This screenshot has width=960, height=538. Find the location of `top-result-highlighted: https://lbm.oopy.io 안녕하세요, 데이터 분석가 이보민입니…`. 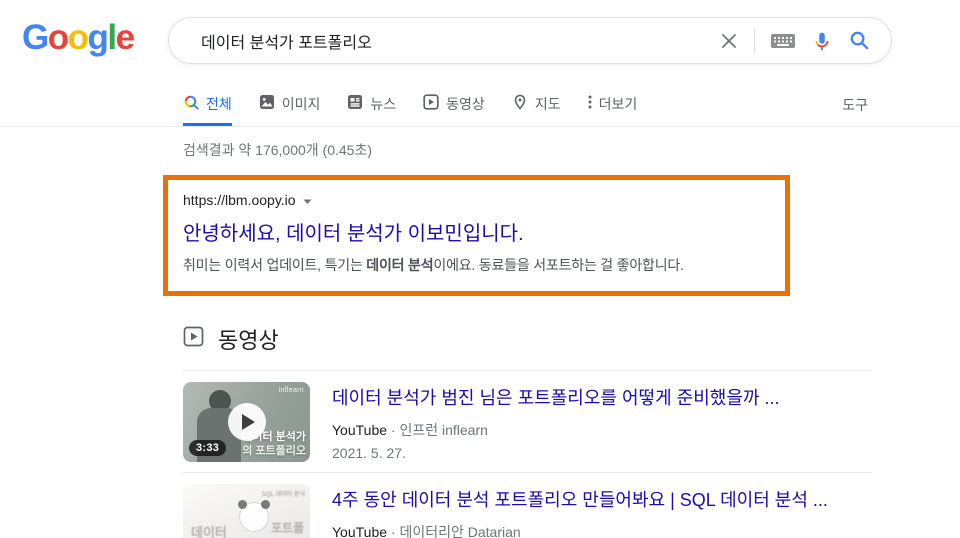

top-result-highlighted: https://lbm.oopy.io 안녕하세요, 데이터 분석가 이보민입니… is located at coordinates (476, 235).